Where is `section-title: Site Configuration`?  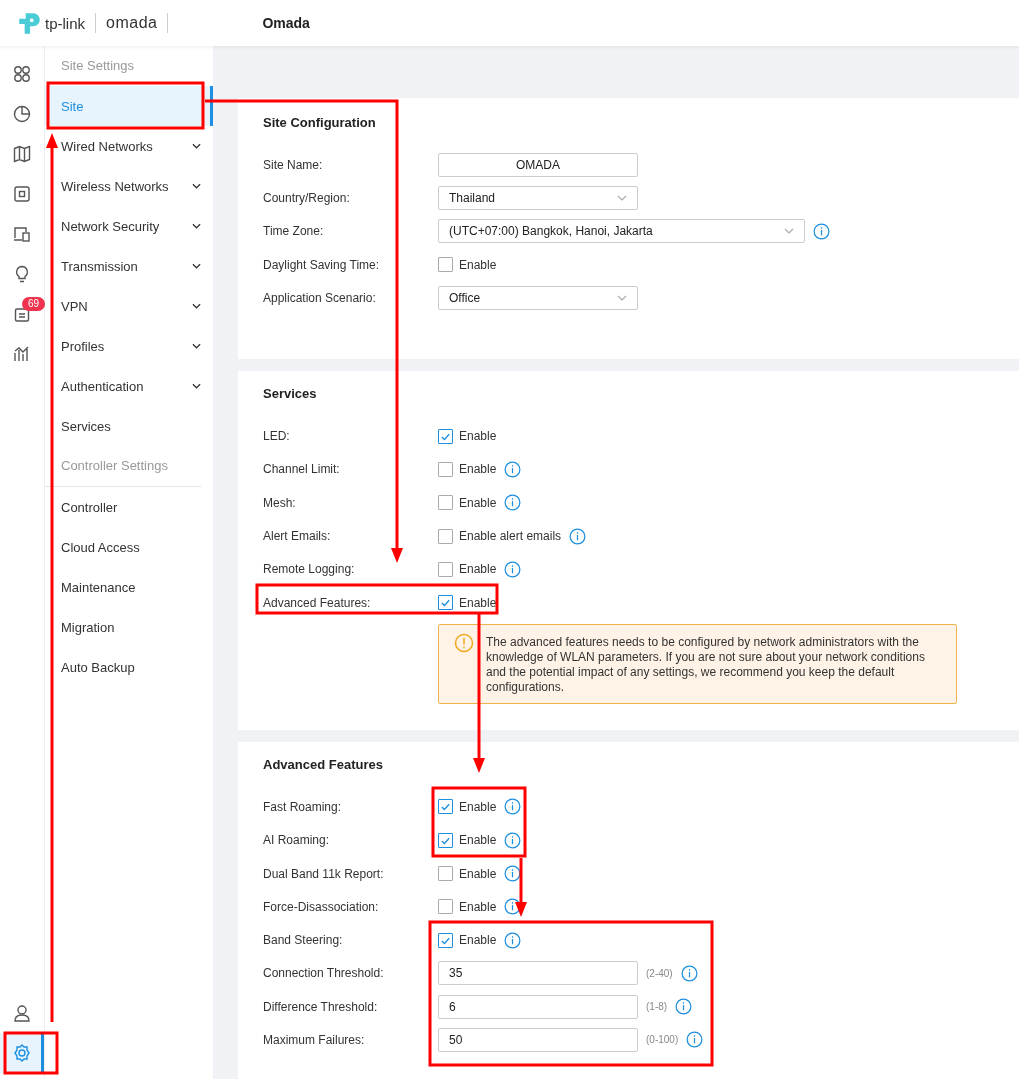 section-title: Site Configuration is located at coordinates (320, 123).